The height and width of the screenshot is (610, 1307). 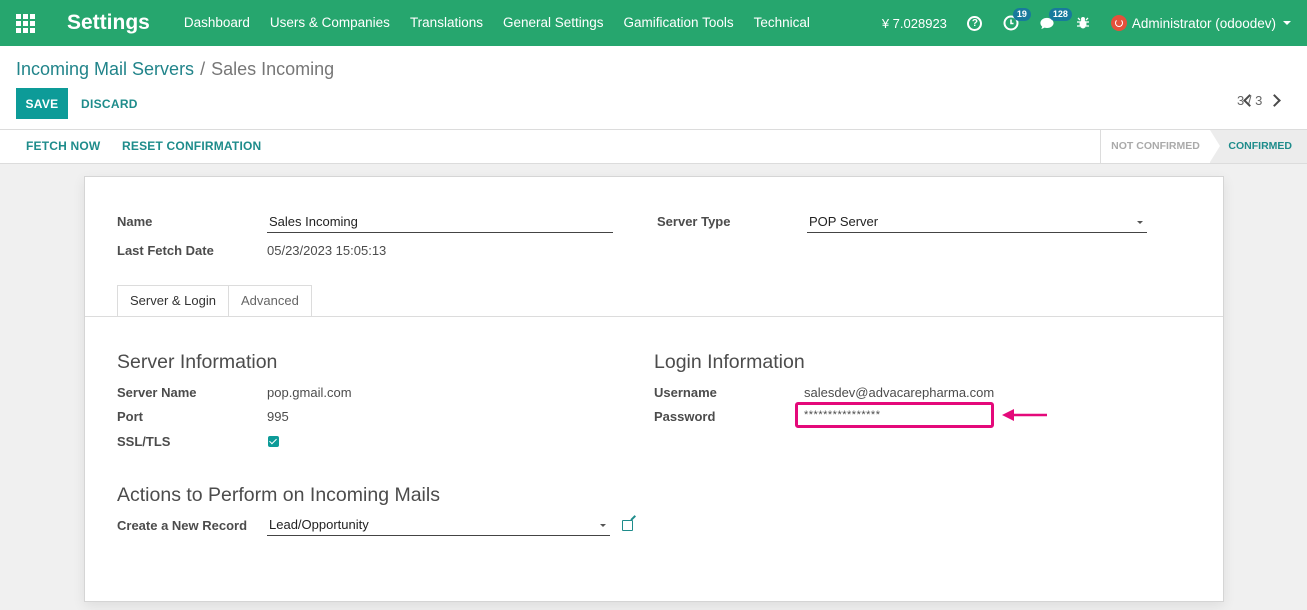 I want to click on fetch-now-button: FETCH NOW, so click(x=63, y=146).